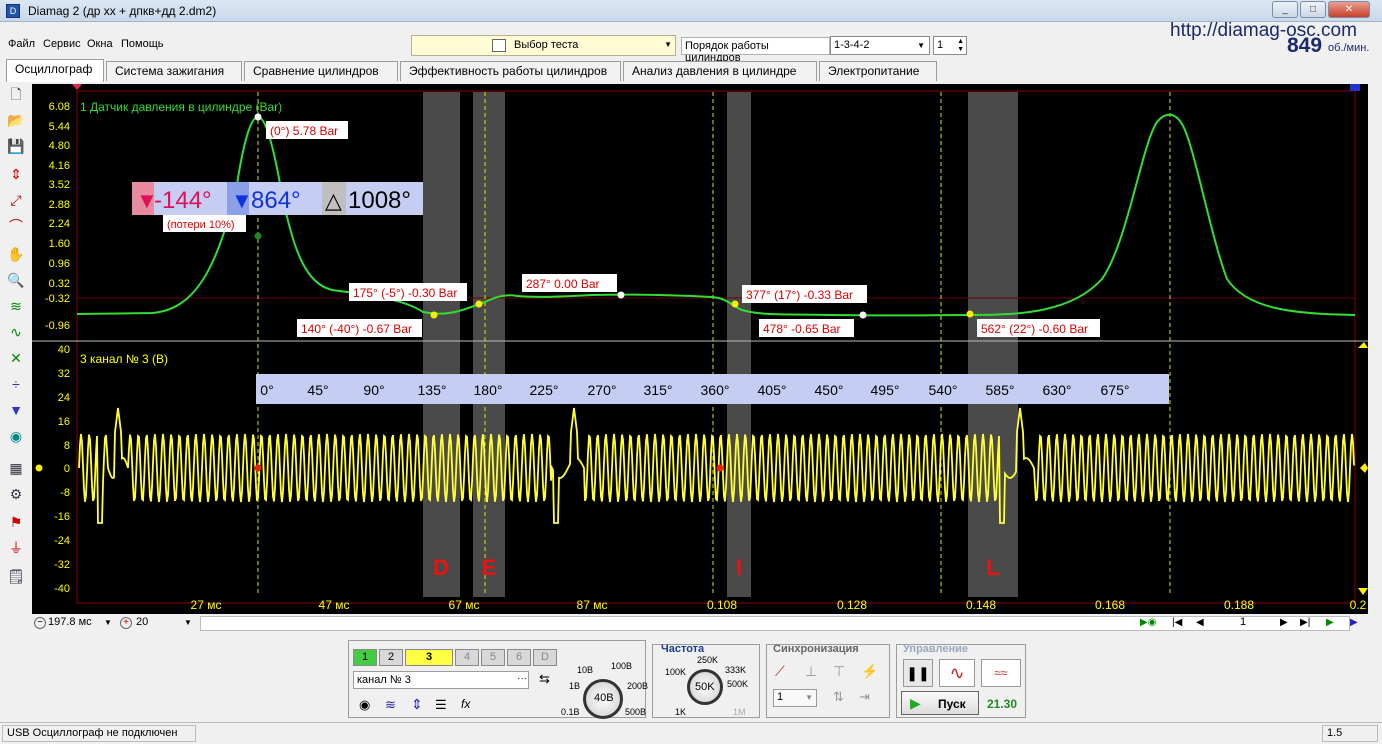  Describe the element at coordinates (16, 410) in the screenshot. I see `marker-icon: ▼` at that location.